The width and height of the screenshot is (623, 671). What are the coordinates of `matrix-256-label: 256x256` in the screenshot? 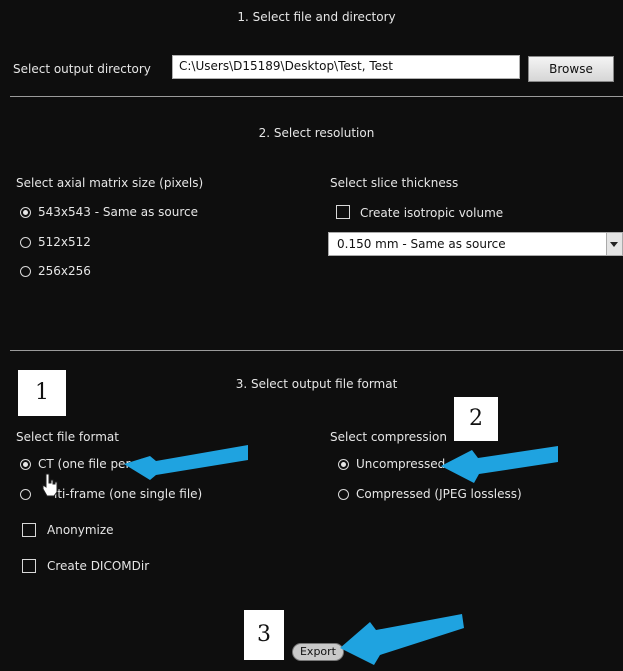 It's located at (64, 271).